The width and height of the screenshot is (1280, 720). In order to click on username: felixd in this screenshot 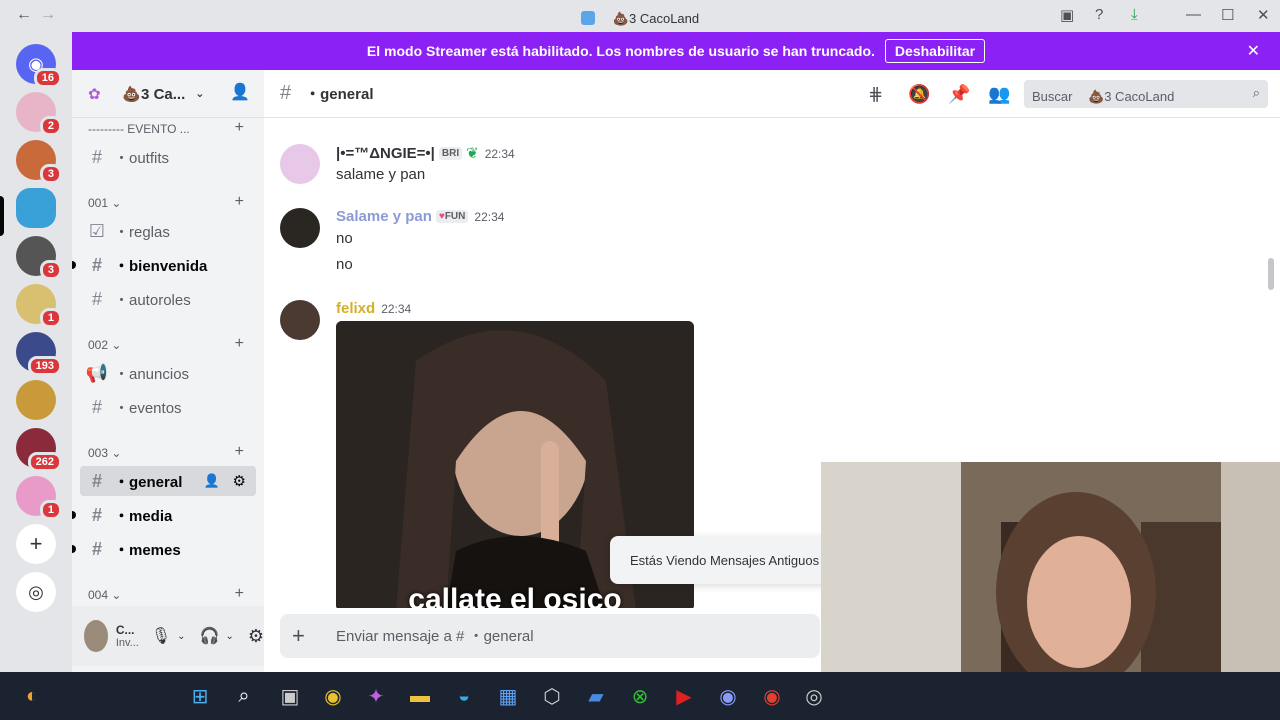, I will do `click(355, 308)`.